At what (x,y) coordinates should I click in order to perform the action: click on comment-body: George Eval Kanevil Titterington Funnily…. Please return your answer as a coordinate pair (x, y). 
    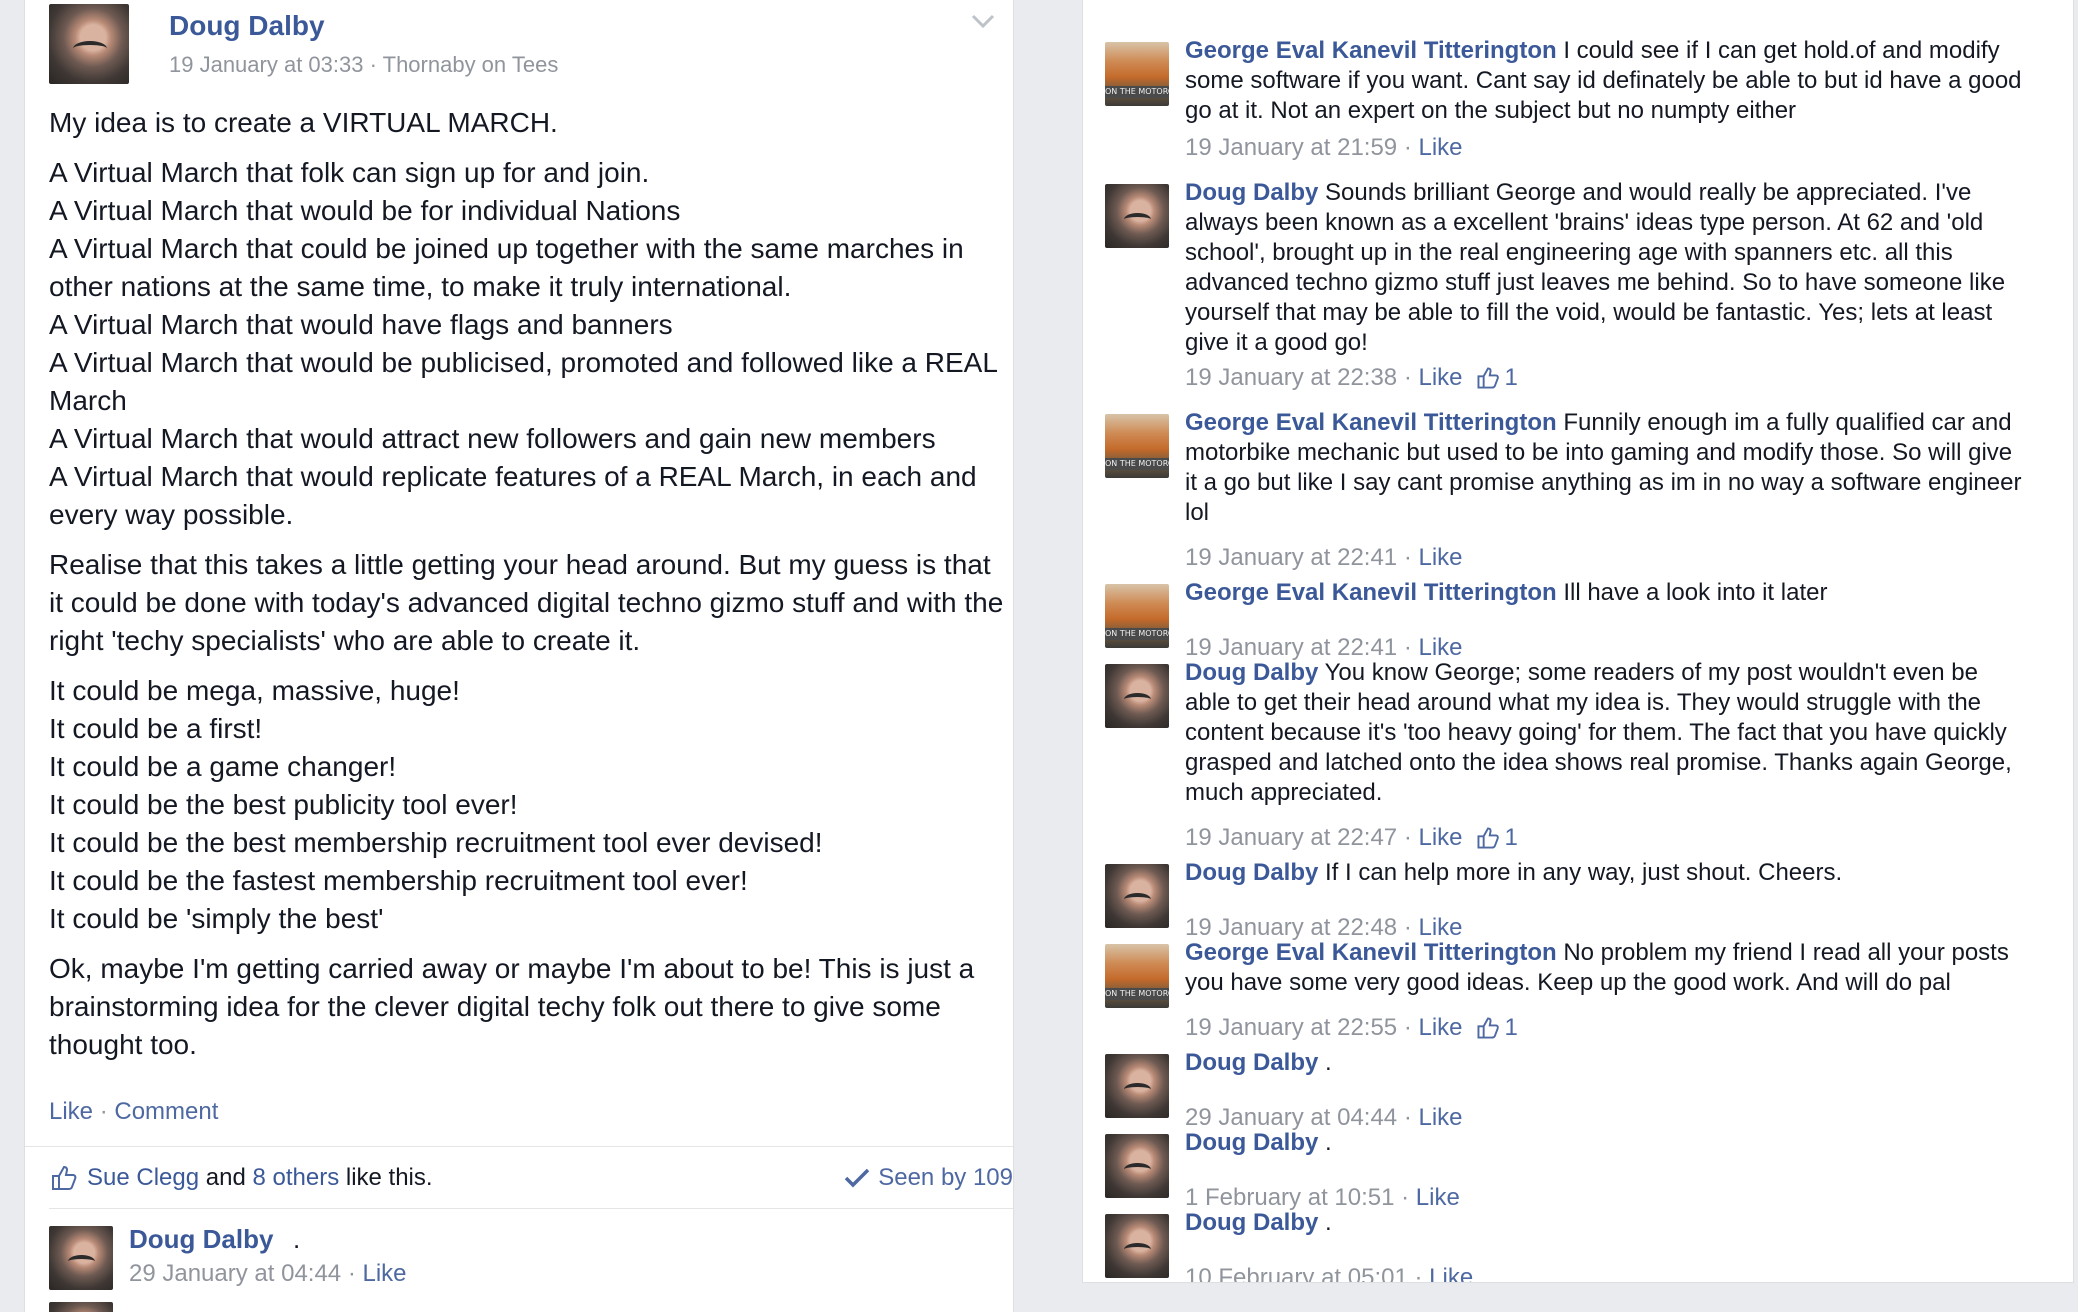
    Looking at the image, I should click on (1605, 468).